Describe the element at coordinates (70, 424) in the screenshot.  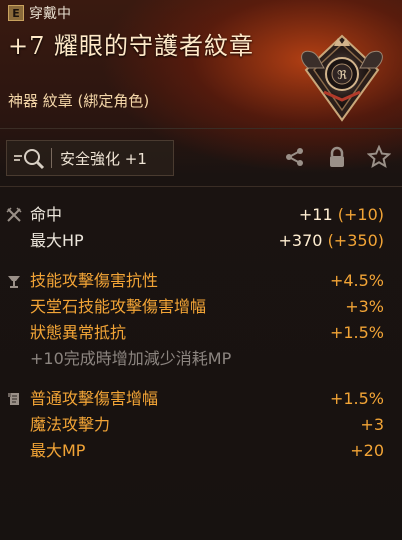
I see `stat-label: 魔法攻擊力` at that location.